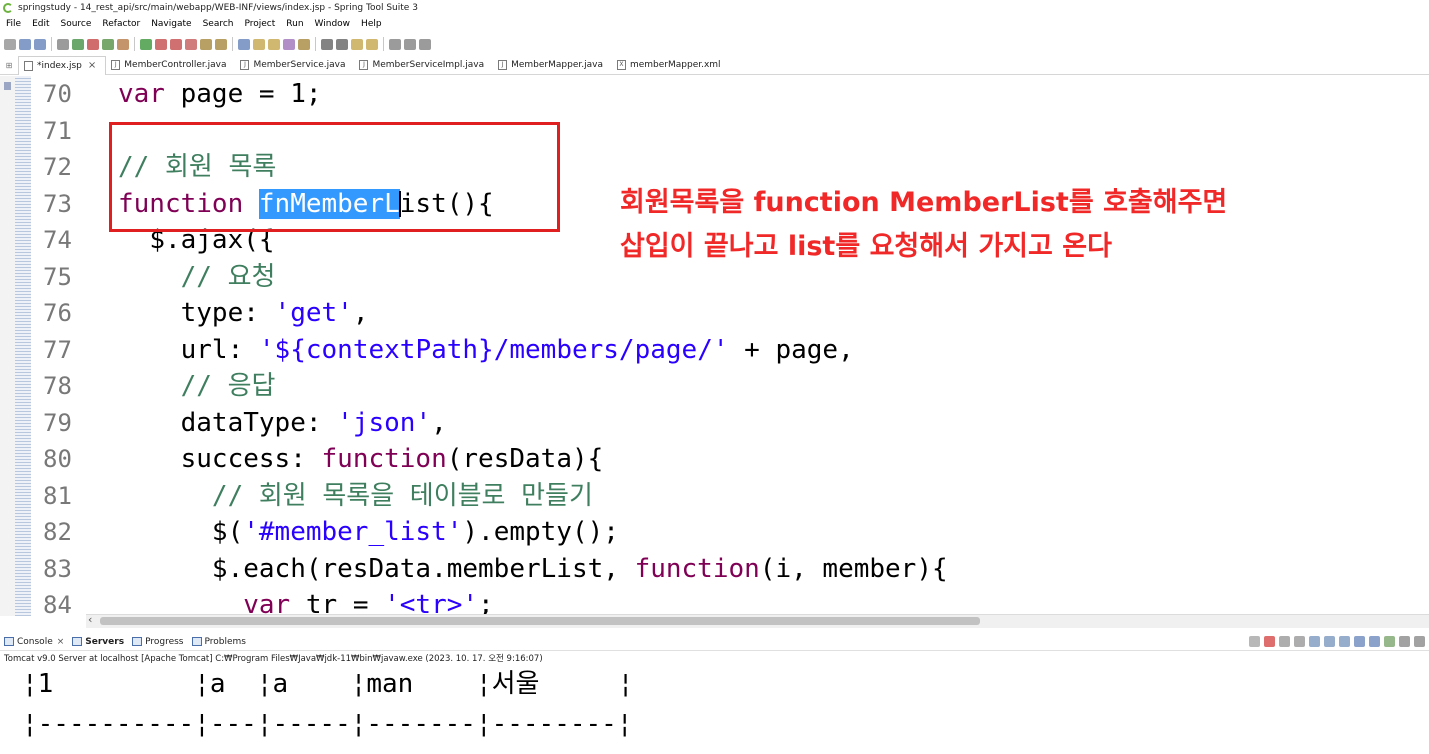 This screenshot has width=1429, height=754. I want to click on outline-marker-icon, so click(7, 86).